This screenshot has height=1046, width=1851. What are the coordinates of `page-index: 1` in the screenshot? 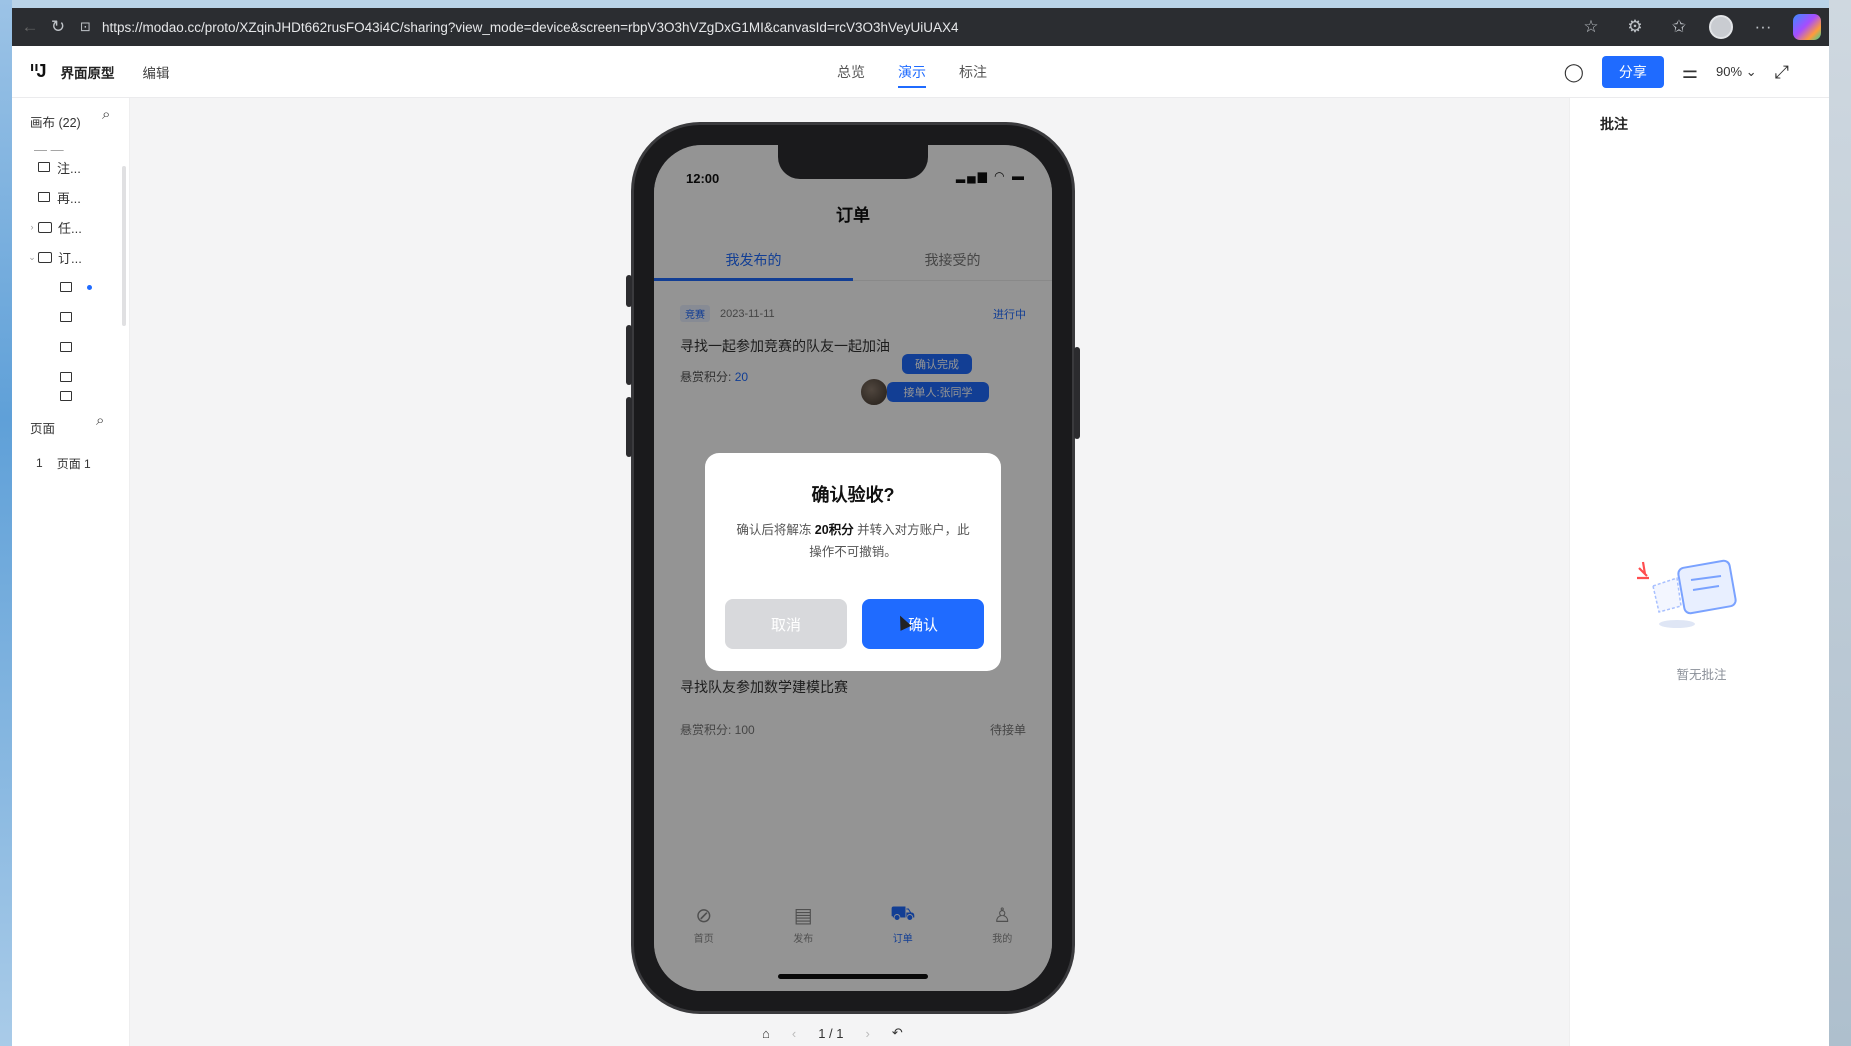 It's located at (39, 463).